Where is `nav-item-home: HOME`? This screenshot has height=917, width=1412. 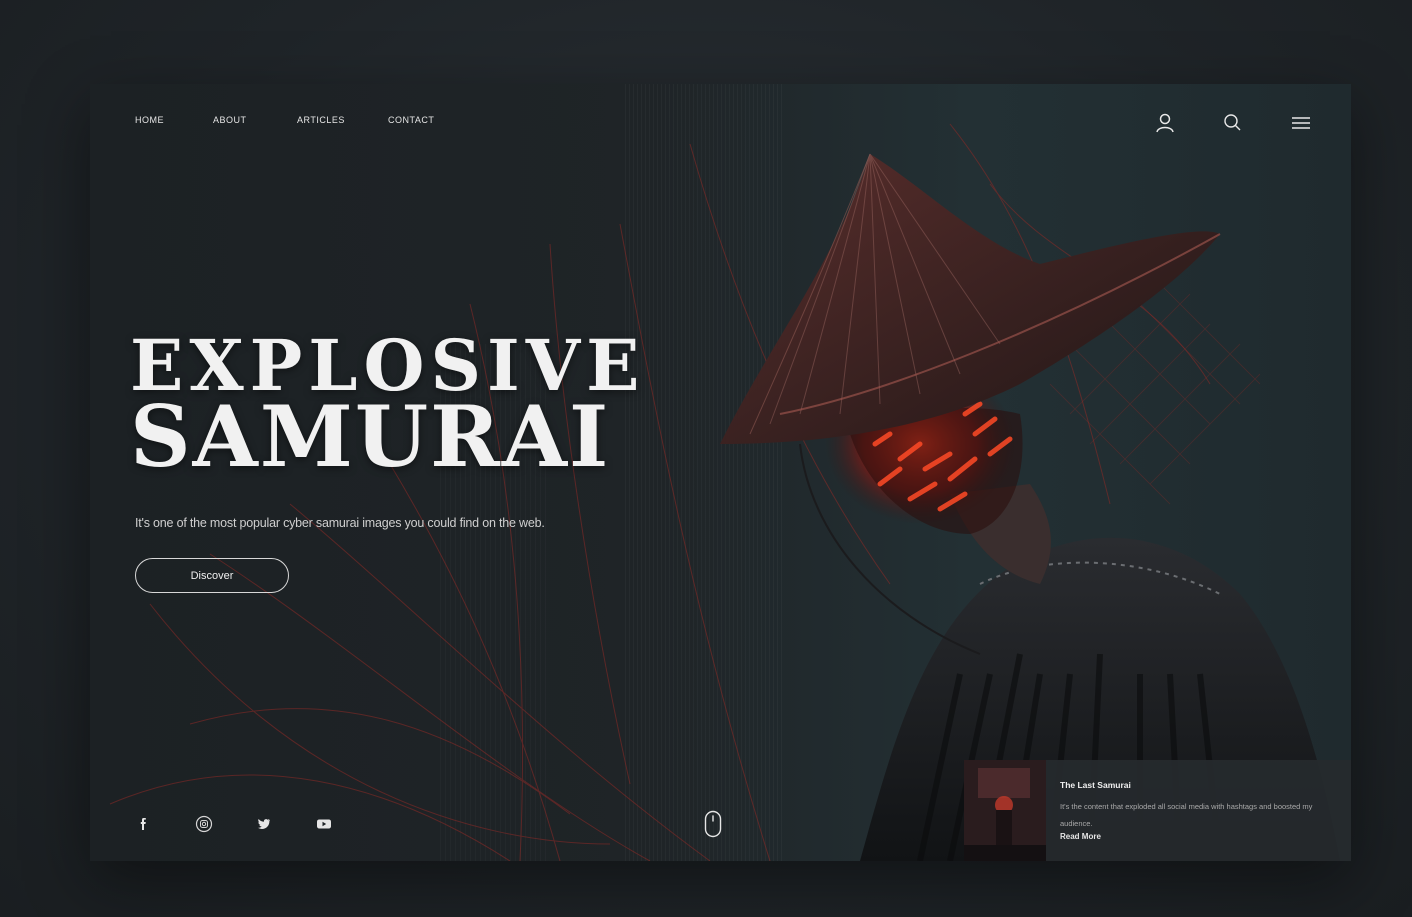 nav-item-home: HOME is located at coordinates (174, 120).